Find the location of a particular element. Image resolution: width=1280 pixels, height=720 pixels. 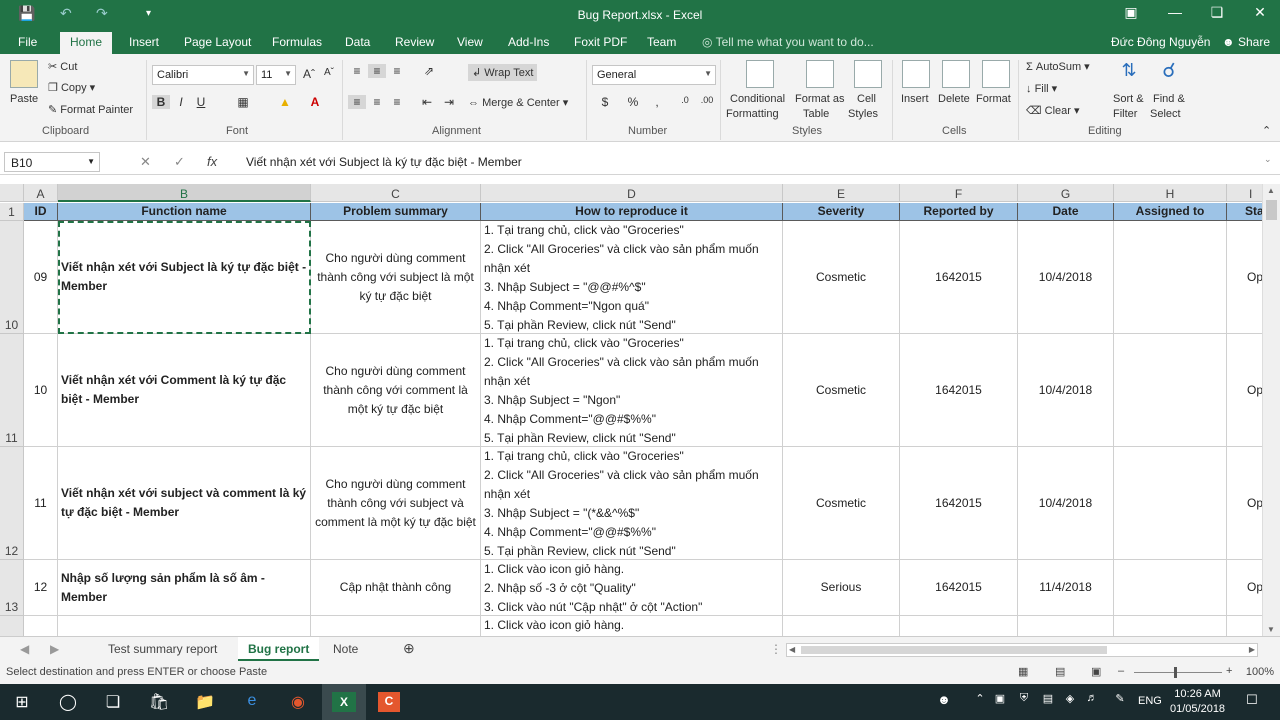

row-header: 11 is located at coordinates (12, 390).